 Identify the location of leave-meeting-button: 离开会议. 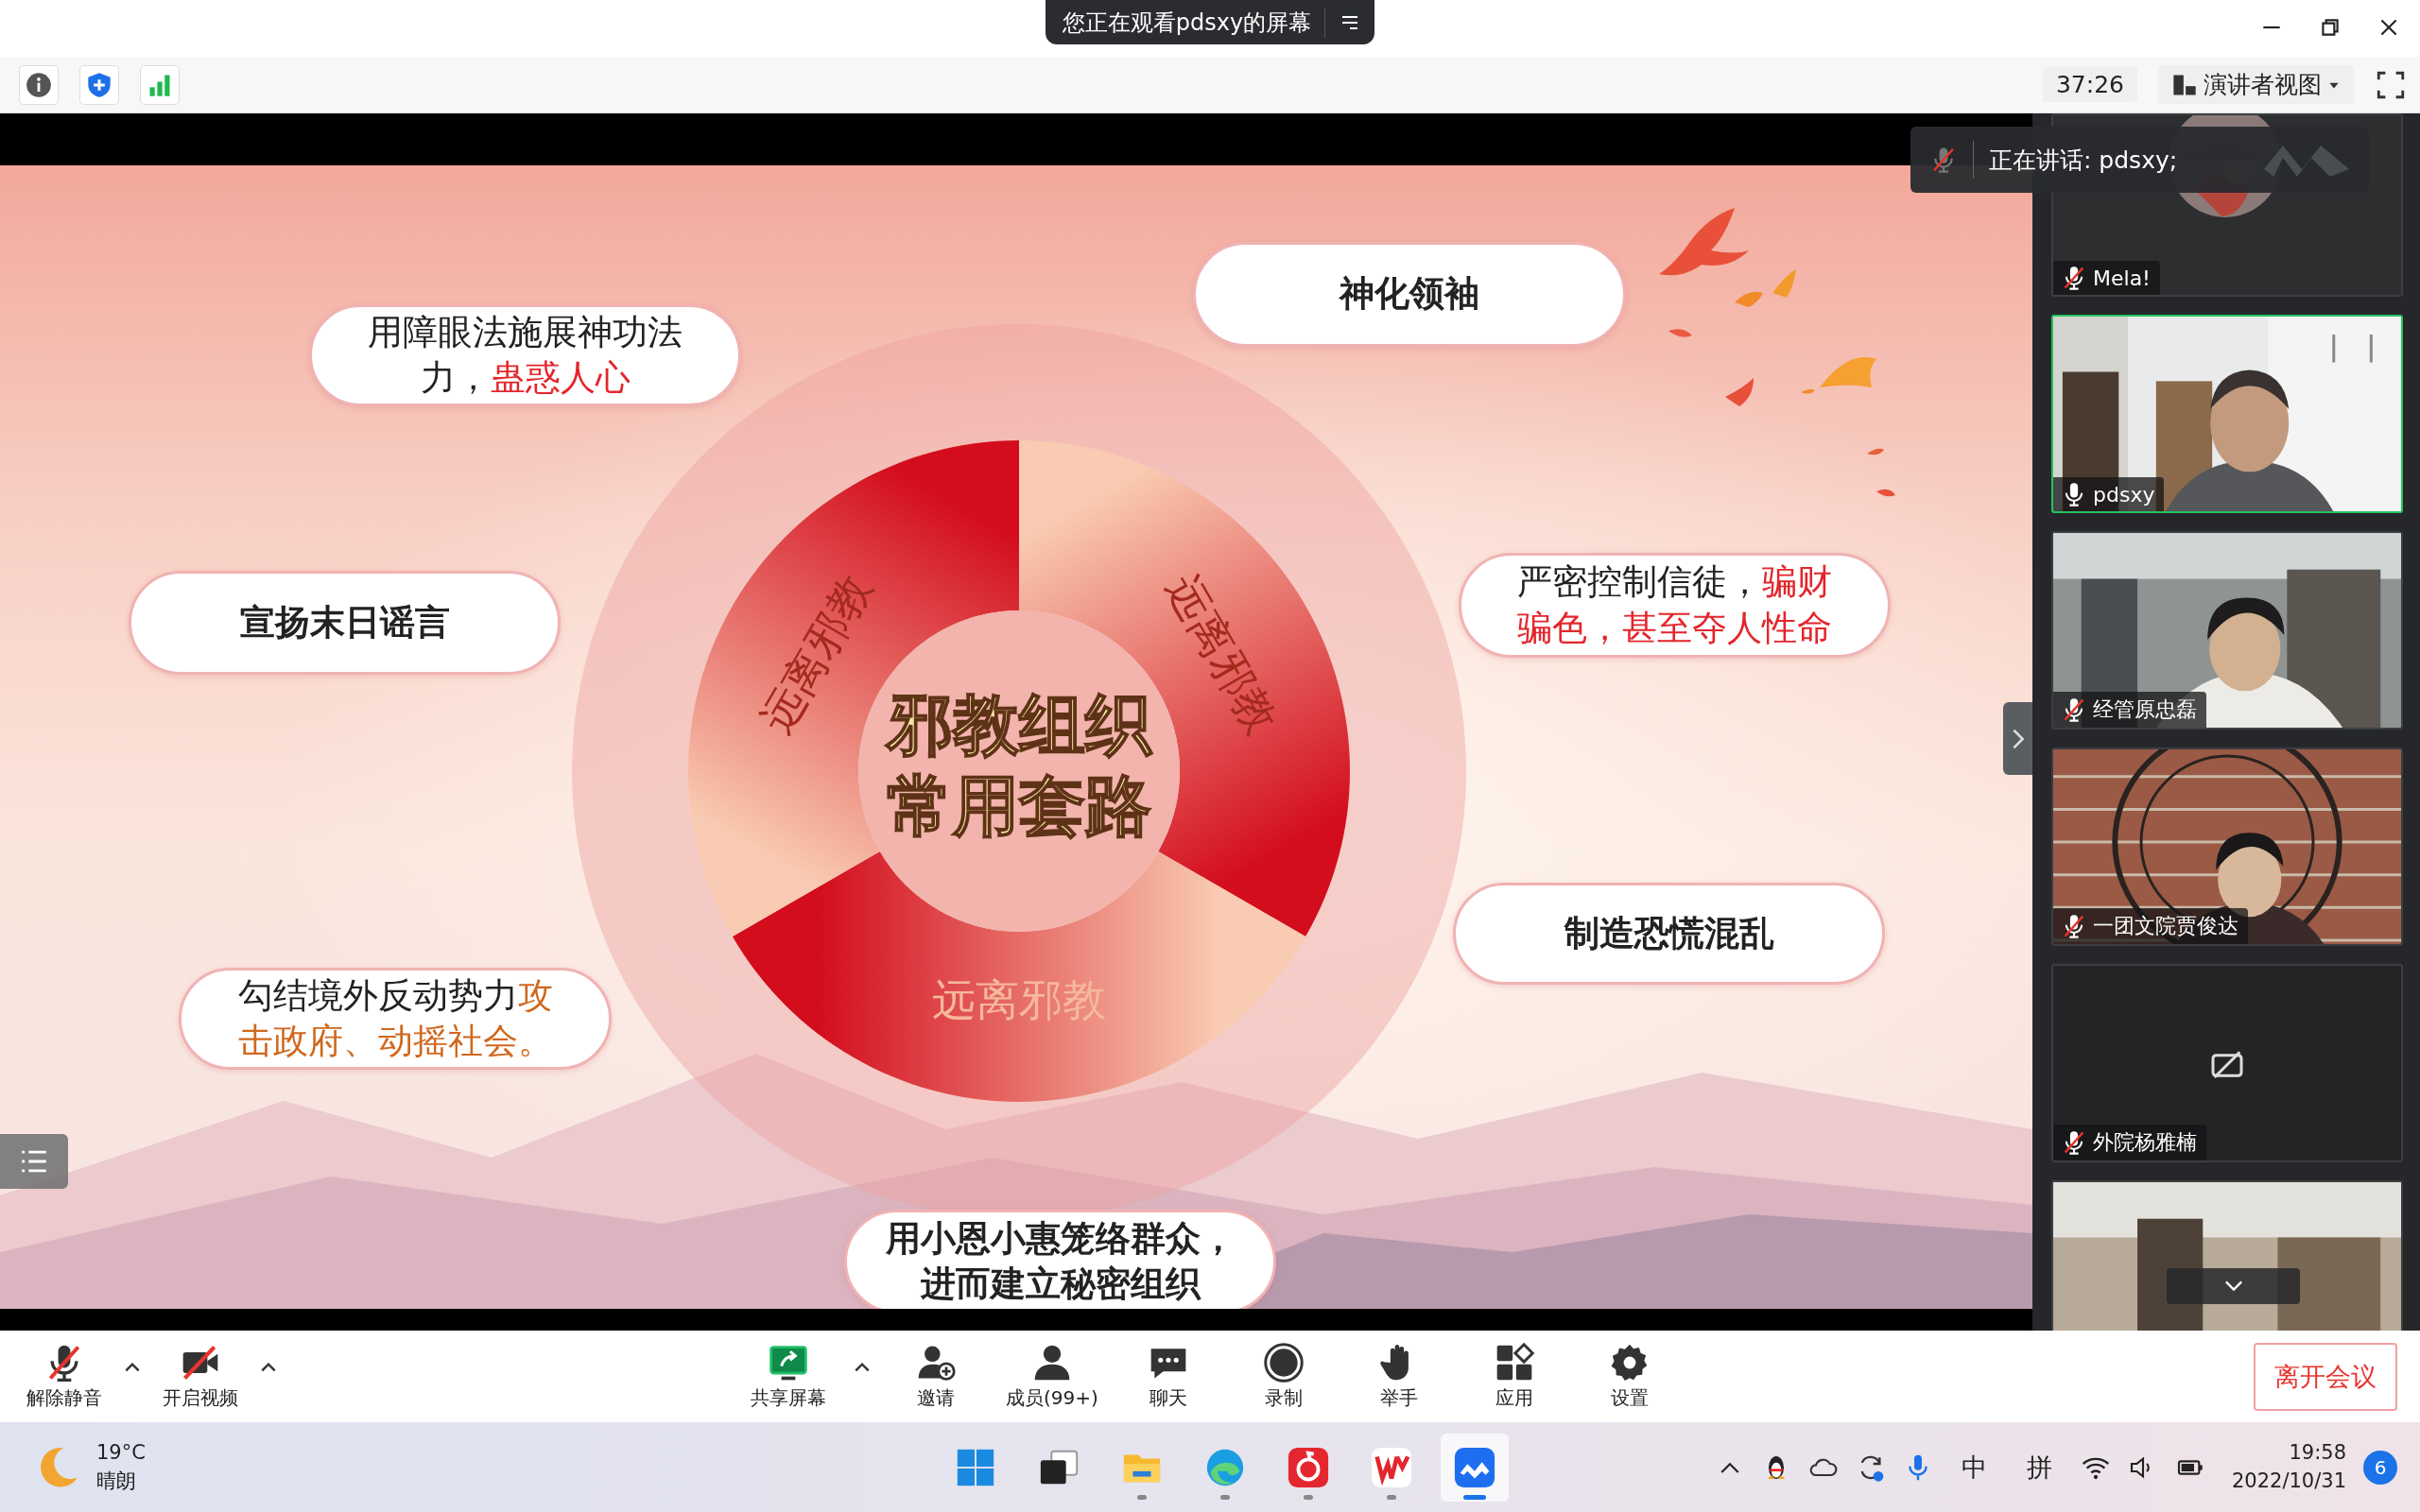
(2325, 1376).